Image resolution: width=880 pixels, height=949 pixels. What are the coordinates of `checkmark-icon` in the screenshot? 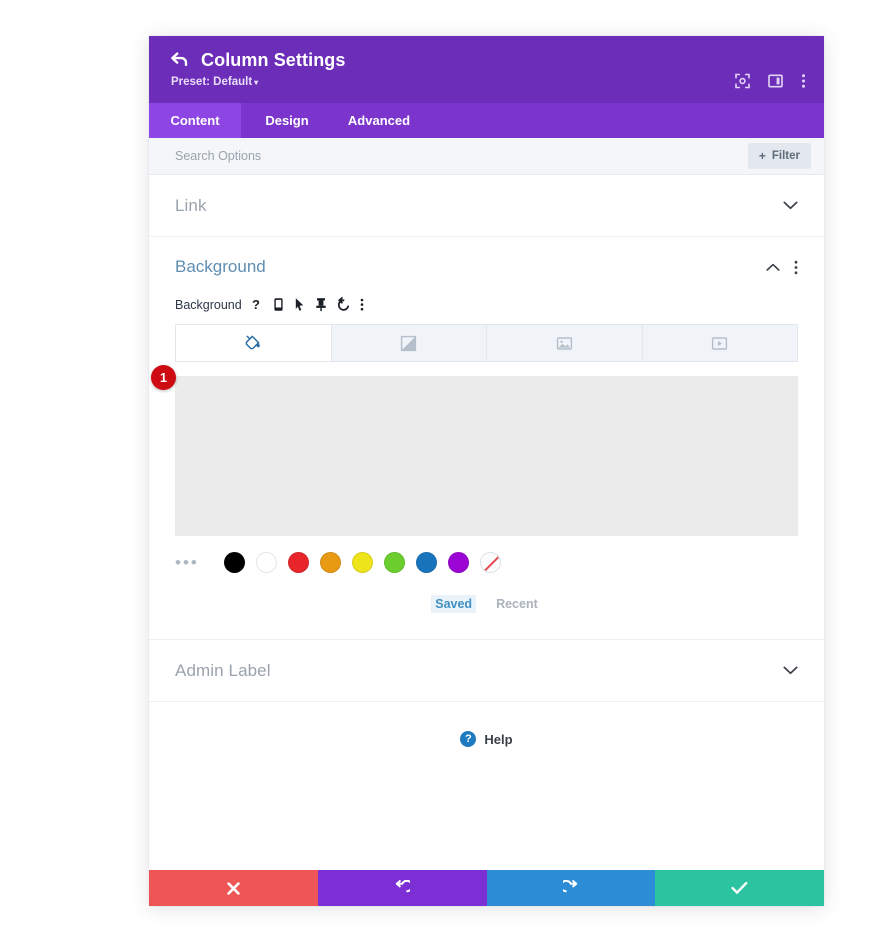 It's located at (739, 887).